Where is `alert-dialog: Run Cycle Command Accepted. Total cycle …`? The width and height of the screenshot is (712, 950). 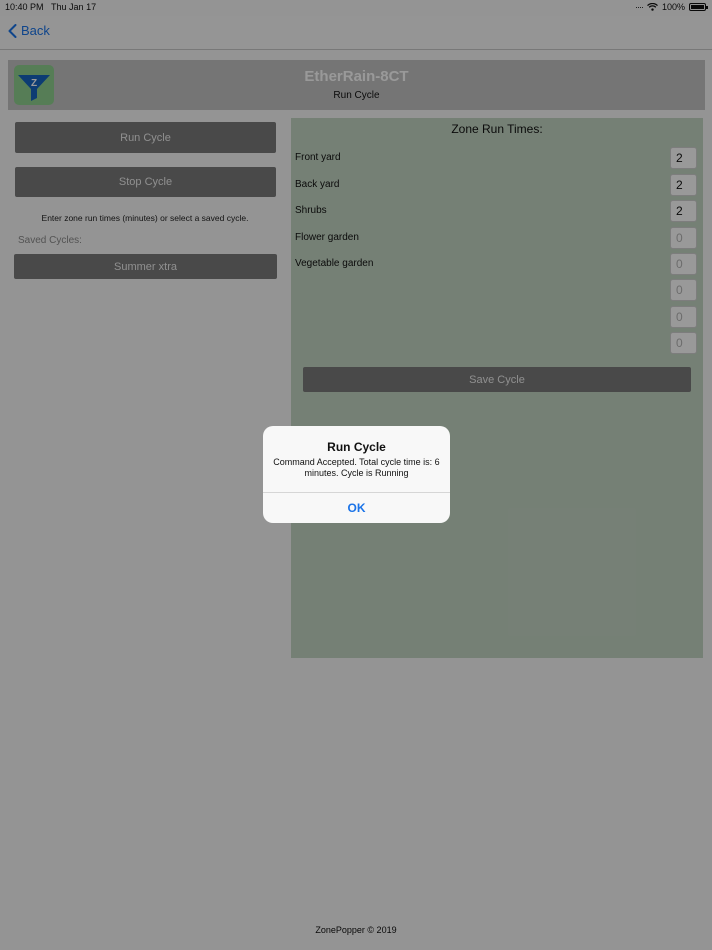
alert-dialog: Run Cycle Command Accepted. Total cycle … is located at coordinates (356, 474).